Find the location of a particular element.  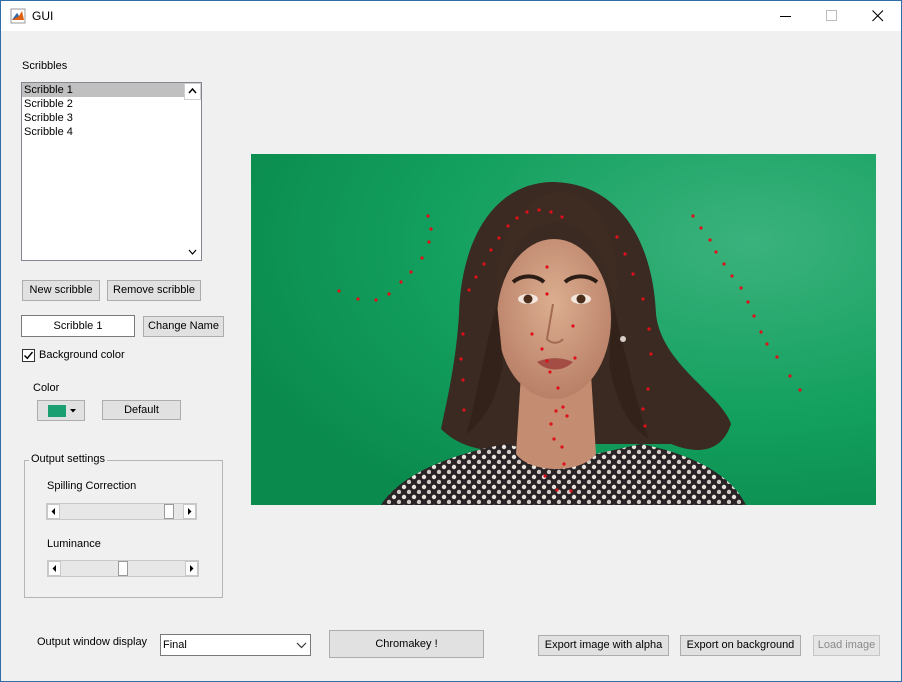

matlab-icon is located at coordinates (18, 16).